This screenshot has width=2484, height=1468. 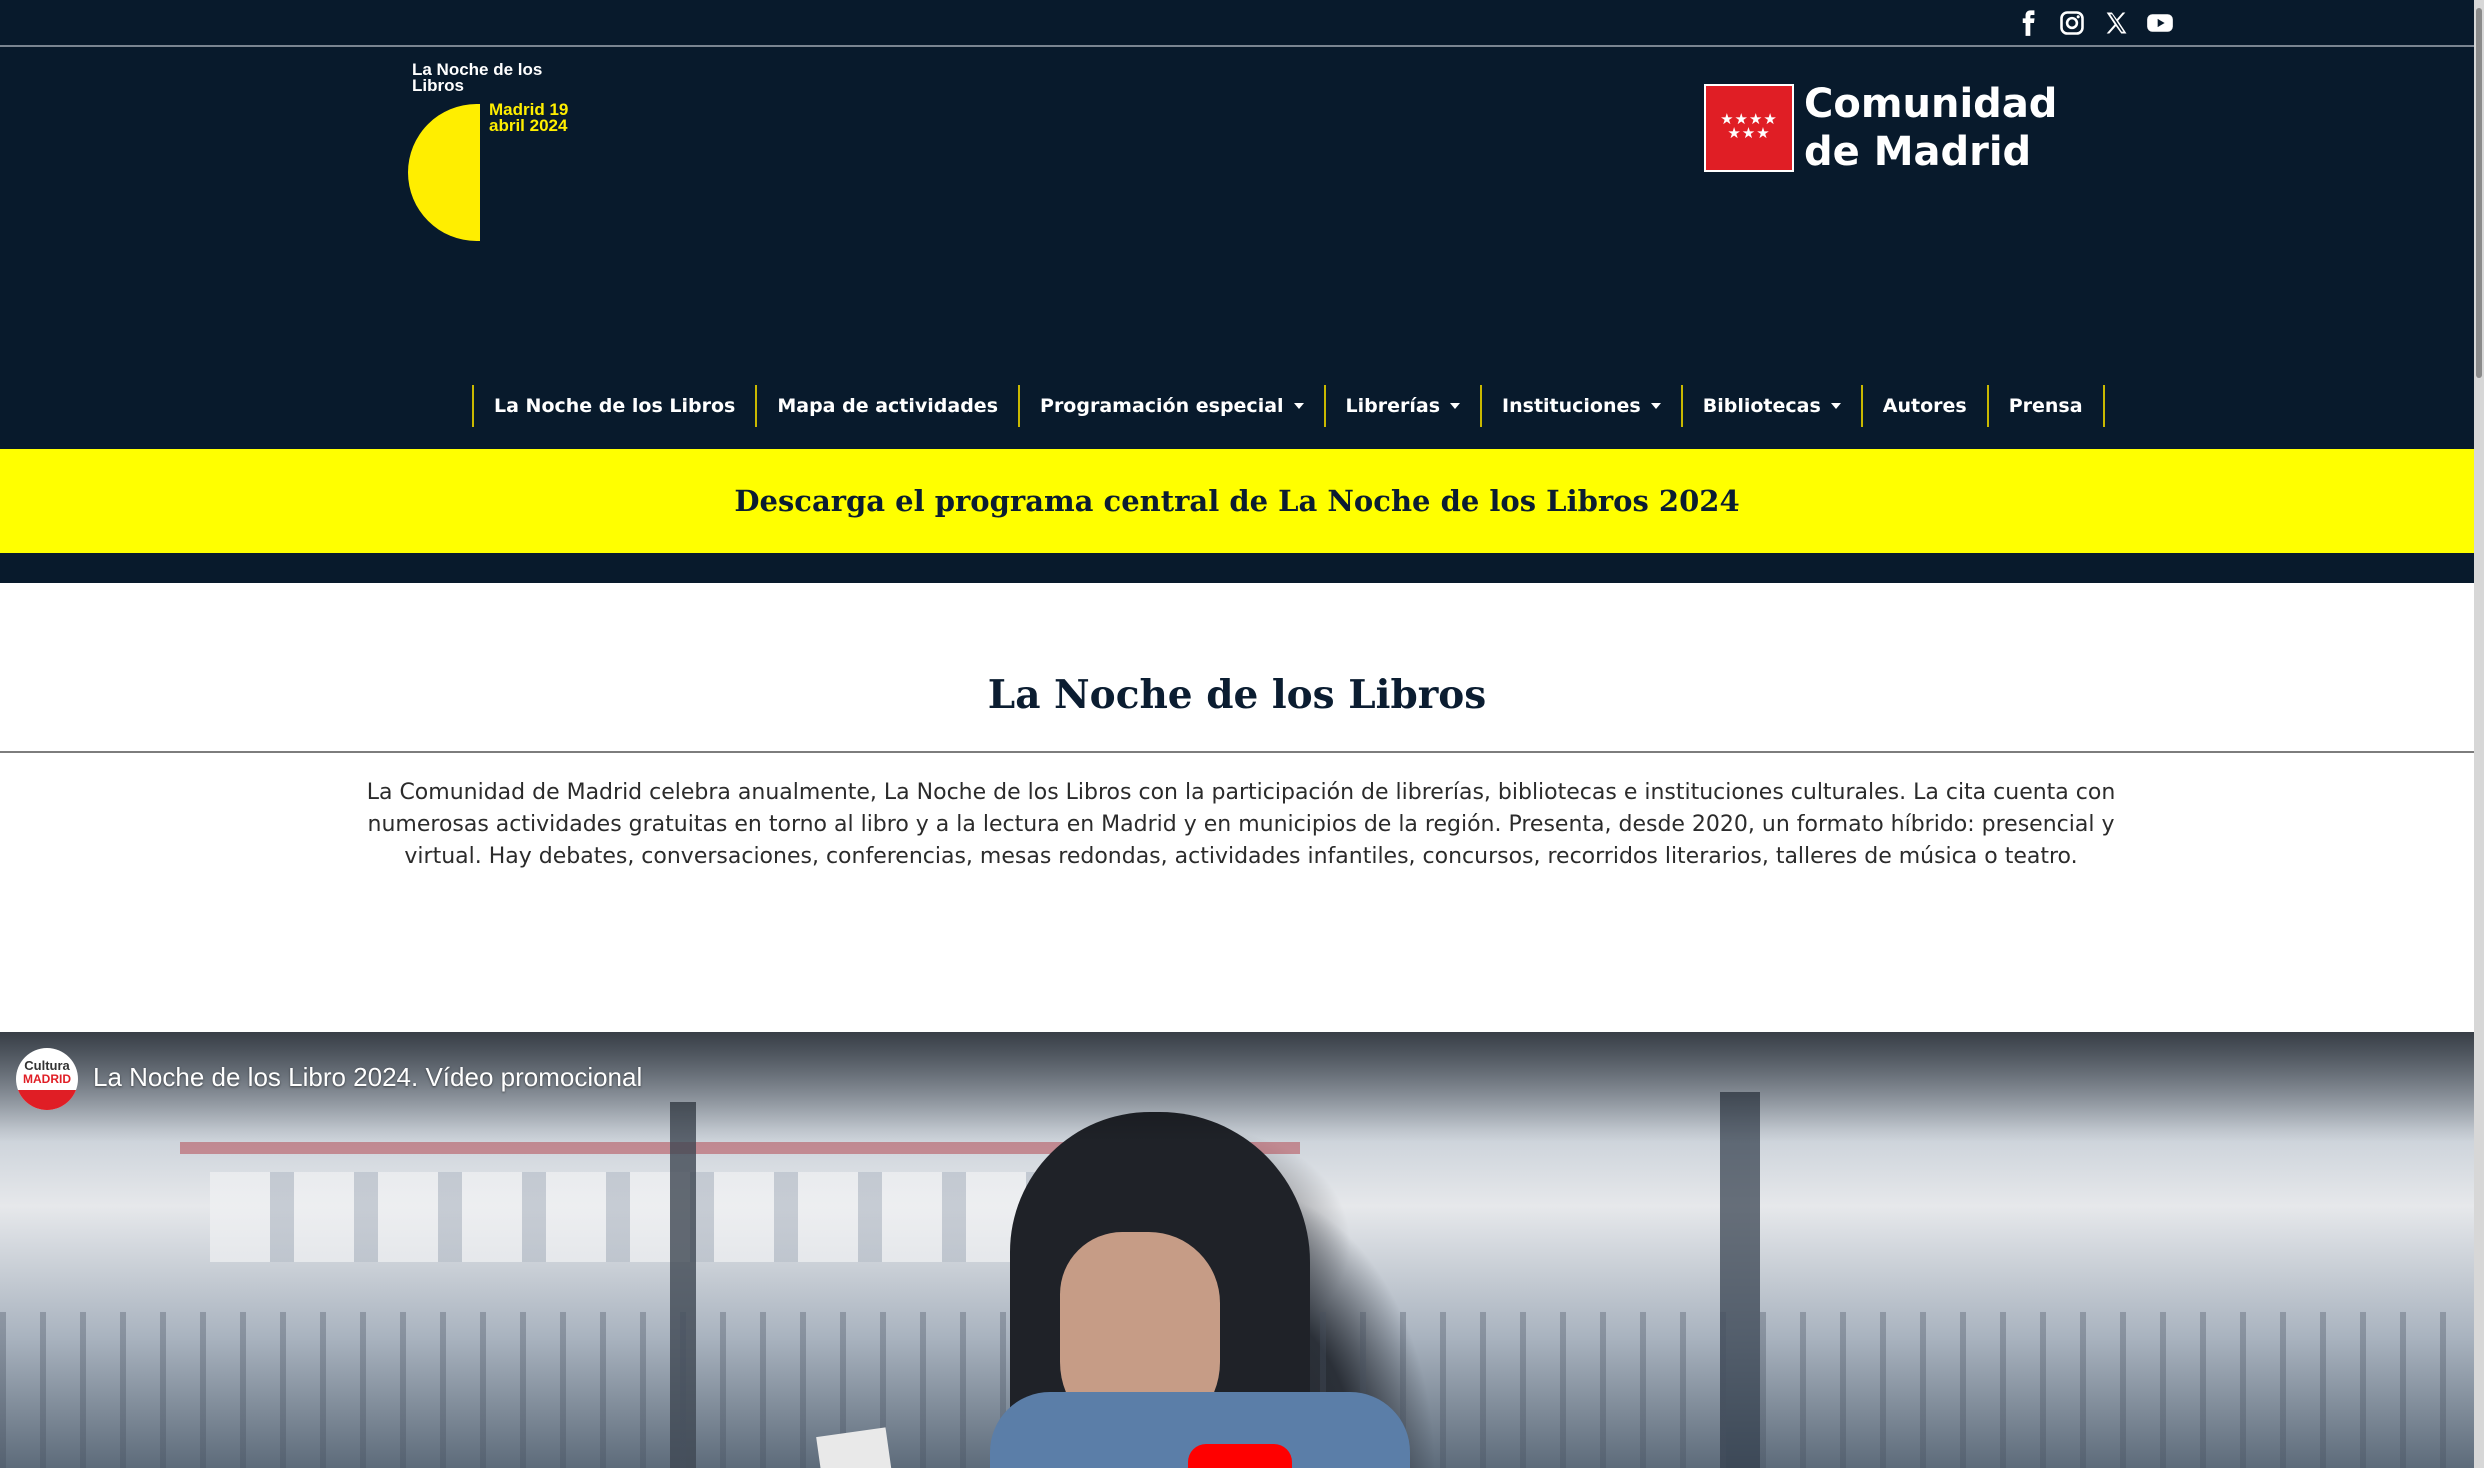 I want to click on event-logo-date: Madrid 19 abril 2024, so click(x=529, y=117).